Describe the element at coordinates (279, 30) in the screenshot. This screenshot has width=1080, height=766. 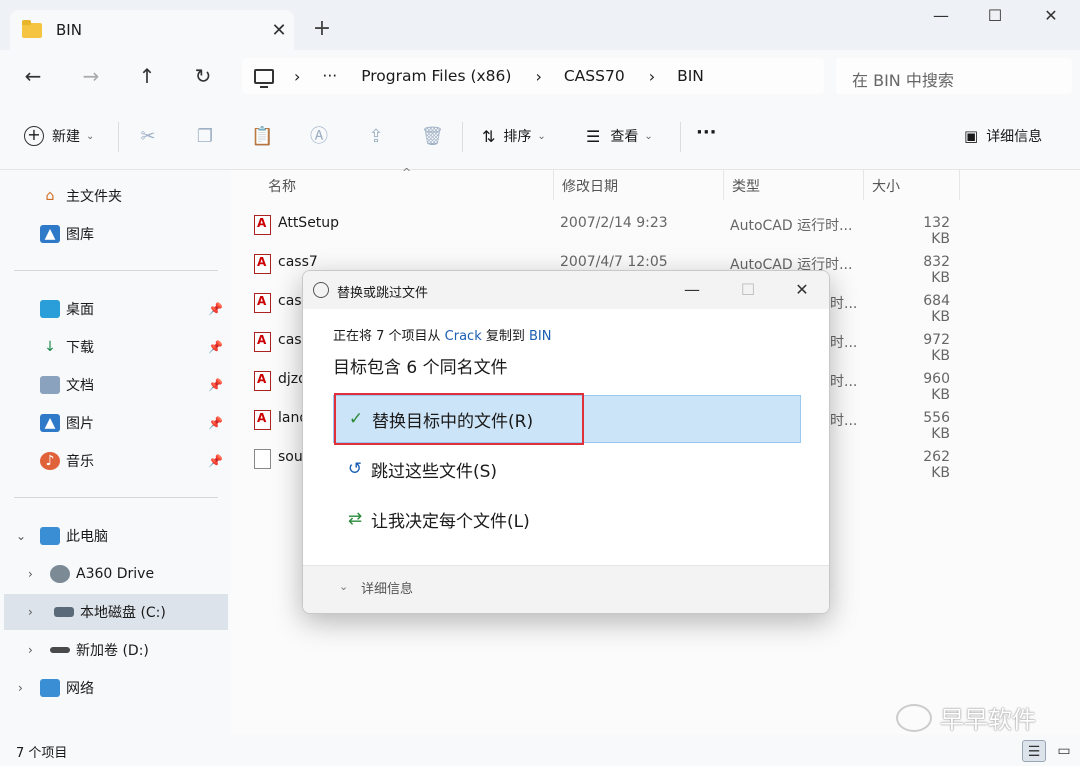
I see `tab-close-button: ✕` at that location.